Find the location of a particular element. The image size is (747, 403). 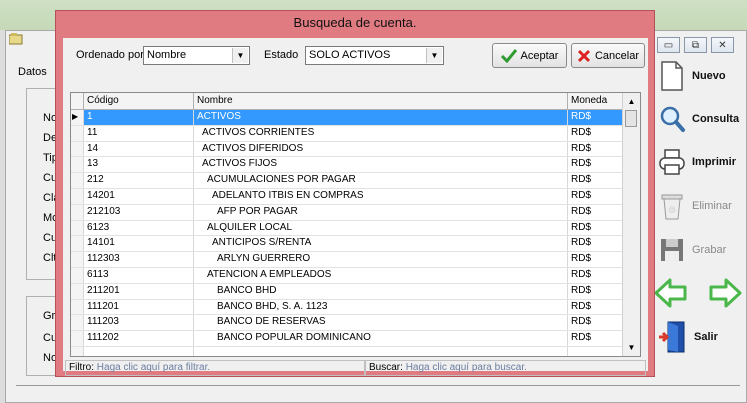

table-row: 212 ACUMULACIONES POR PAGAR RD$ is located at coordinates (347, 181).